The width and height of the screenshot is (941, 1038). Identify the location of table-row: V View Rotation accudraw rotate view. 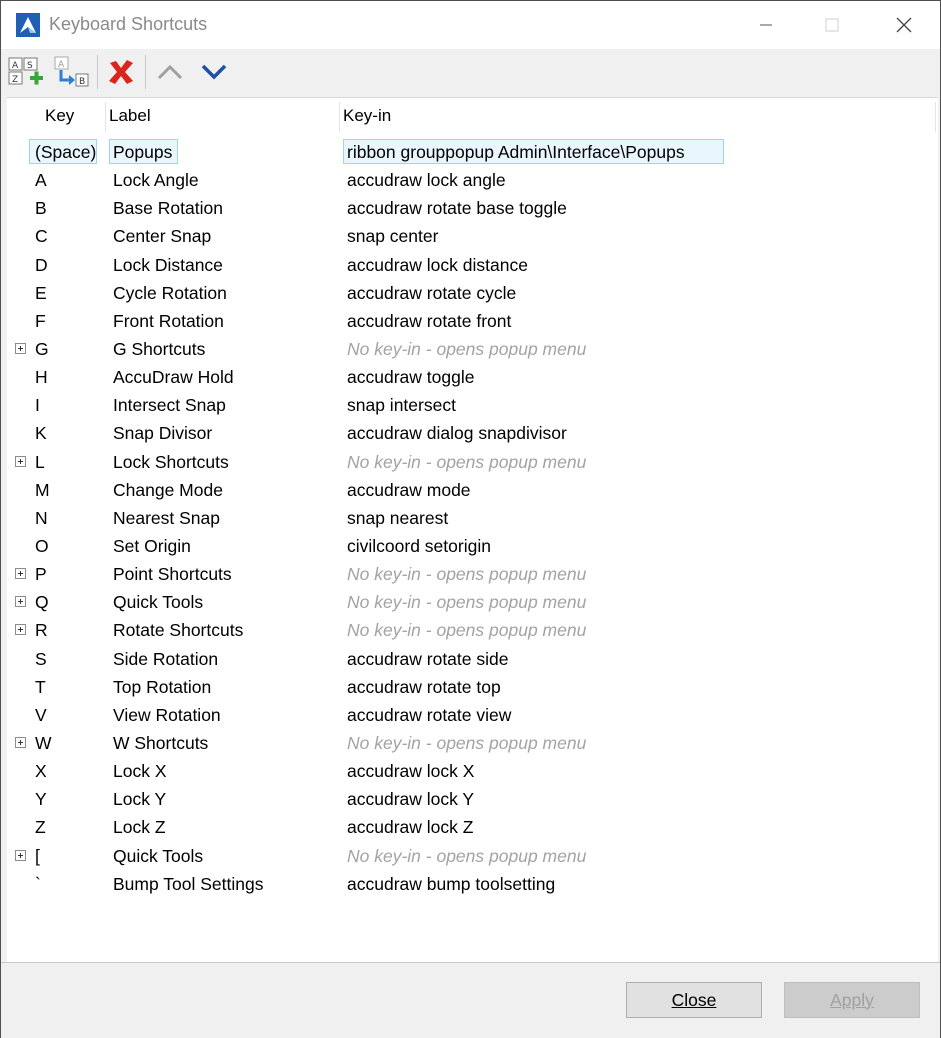
(472, 715).